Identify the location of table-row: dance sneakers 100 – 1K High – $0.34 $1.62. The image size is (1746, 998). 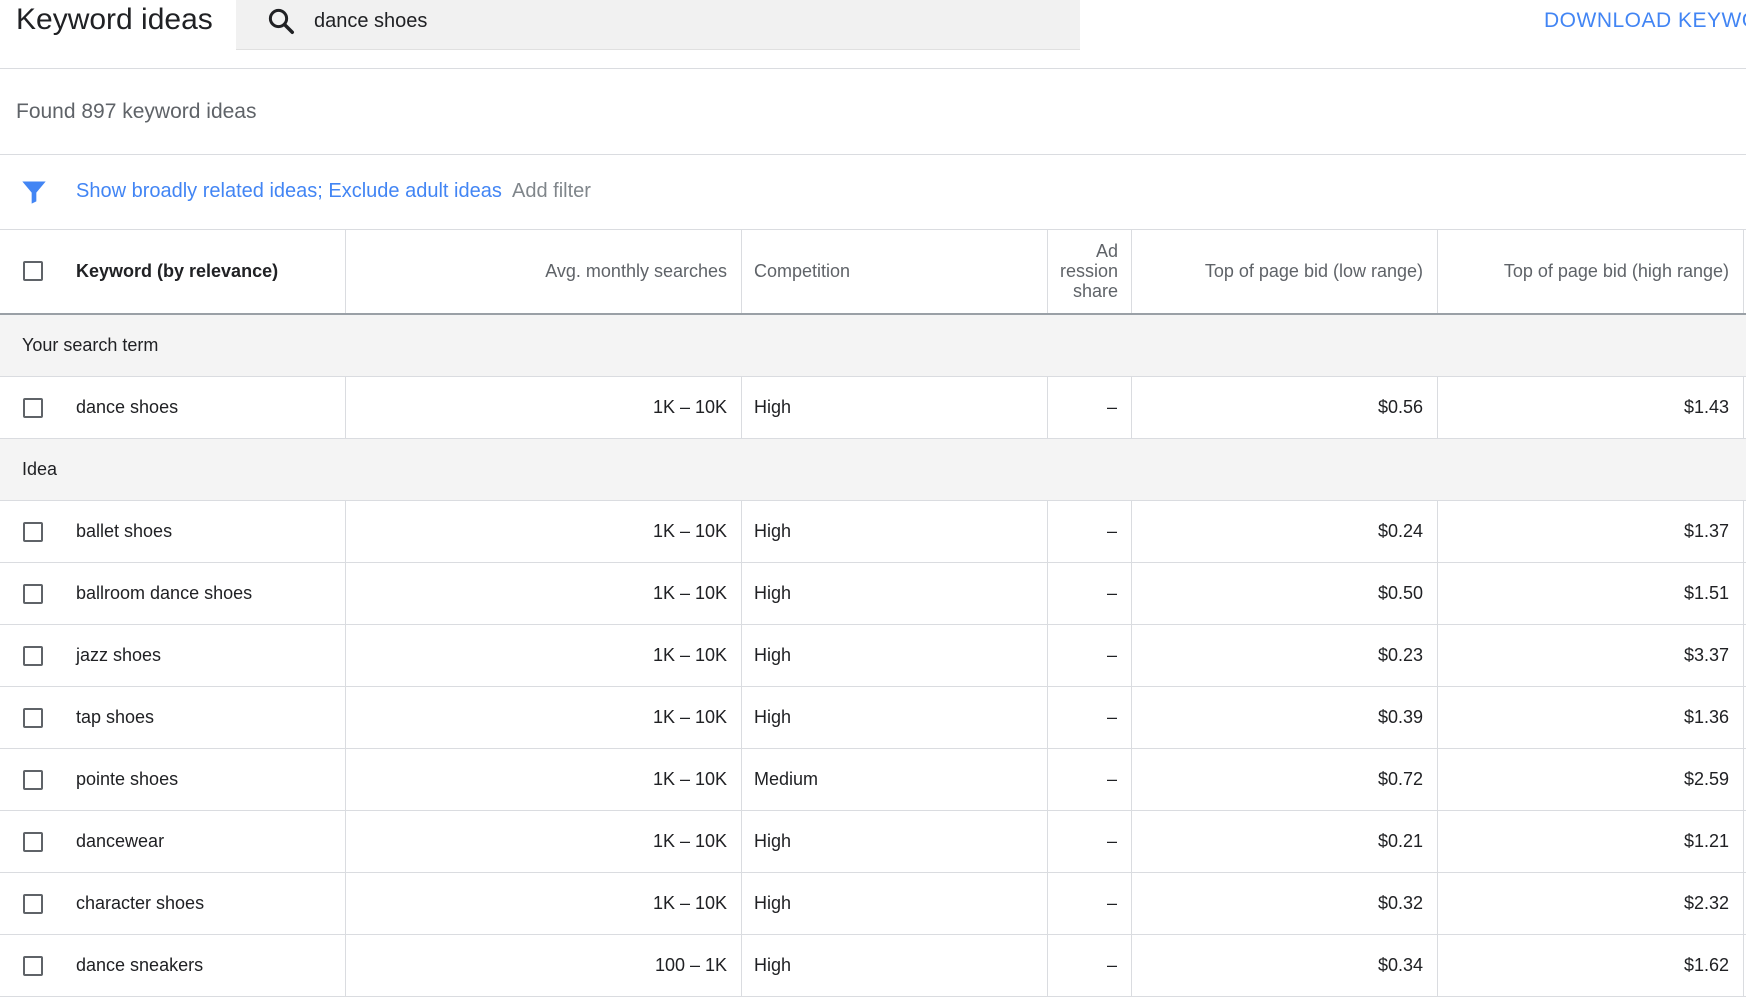
(873, 966).